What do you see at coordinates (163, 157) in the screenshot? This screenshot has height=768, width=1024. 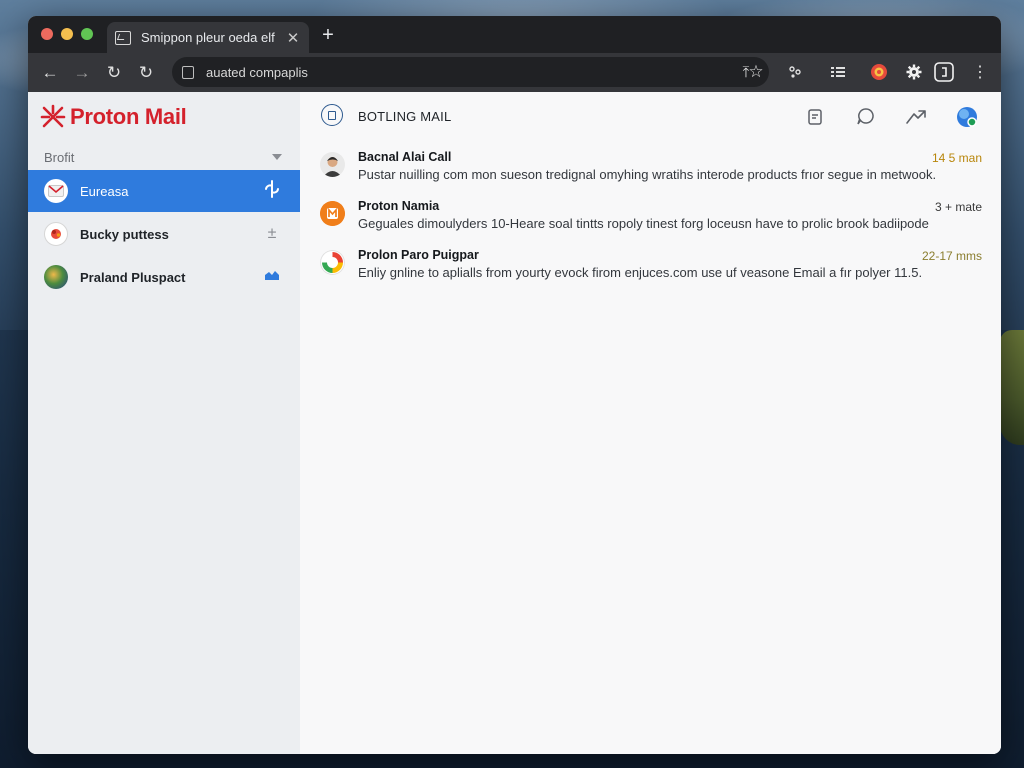 I see `folder-select: Brofit` at bounding box center [163, 157].